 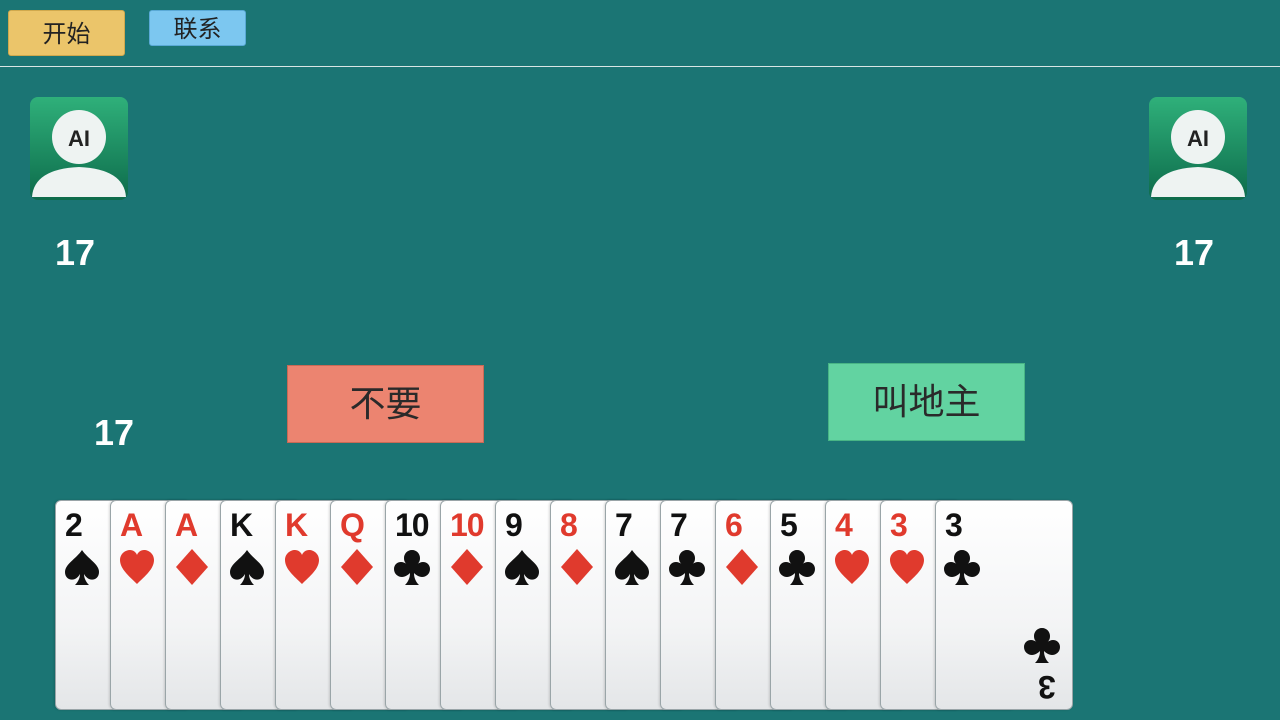 What do you see at coordinates (352, 525) in the screenshot?
I see `card-rank: Q` at bounding box center [352, 525].